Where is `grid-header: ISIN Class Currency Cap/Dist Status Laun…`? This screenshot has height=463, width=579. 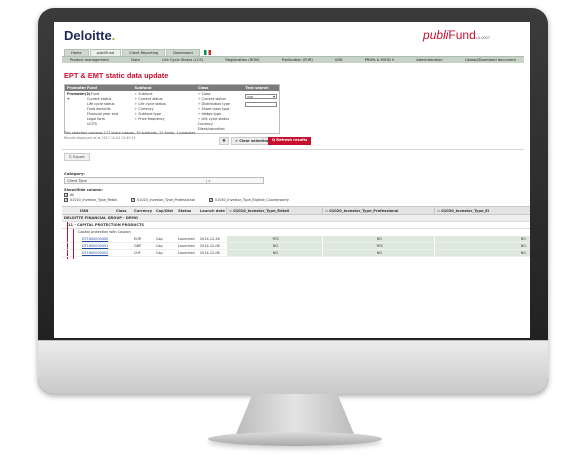
grid-header: ISIN Class Currency Cap/Dist Status Laun… is located at coordinates (296, 210).